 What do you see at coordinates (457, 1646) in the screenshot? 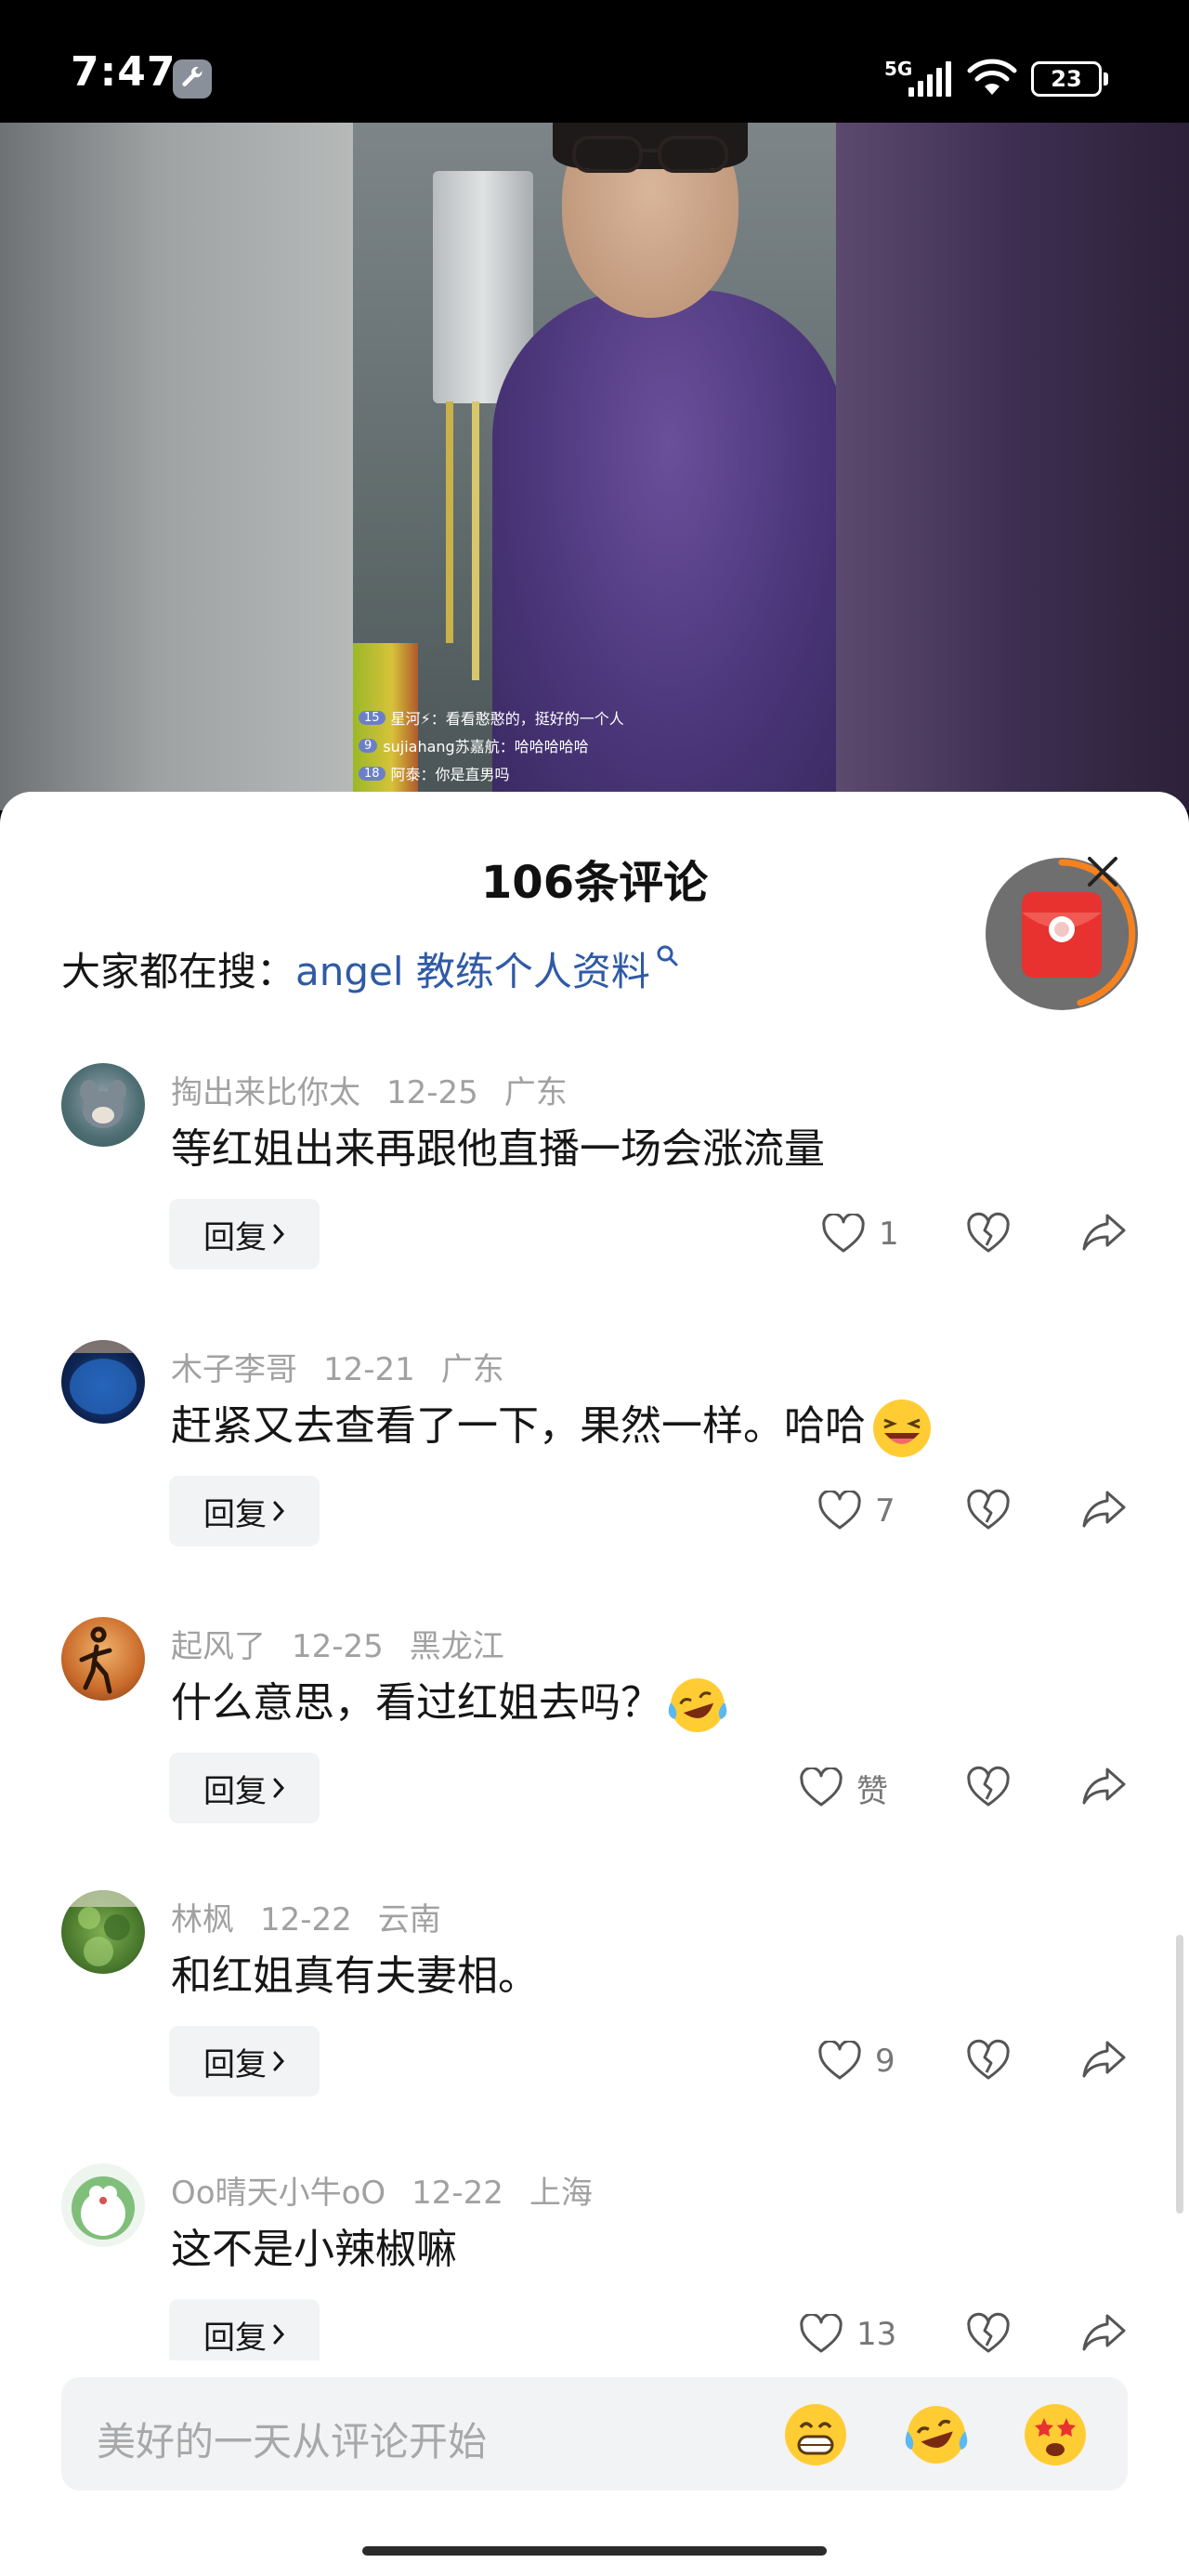
I see `comment-location: 黑龙江` at bounding box center [457, 1646].